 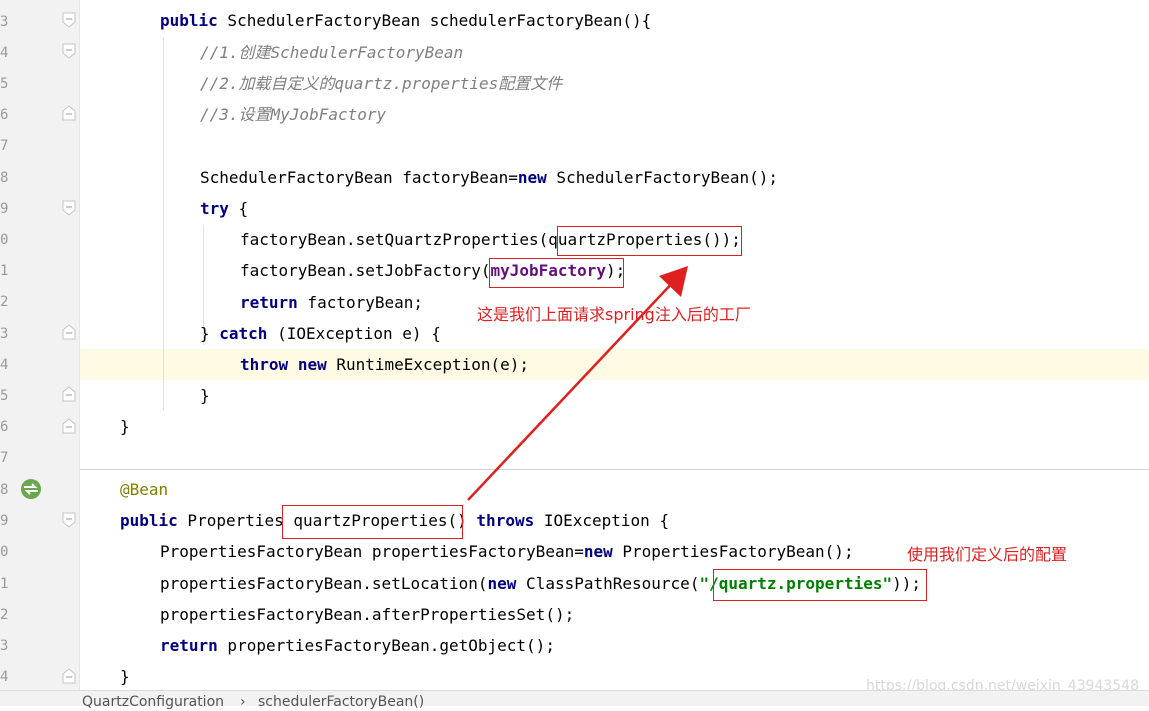 I want to click on annotation-note-config: 使用我们定义后的配置, so click(x=987, y=554).